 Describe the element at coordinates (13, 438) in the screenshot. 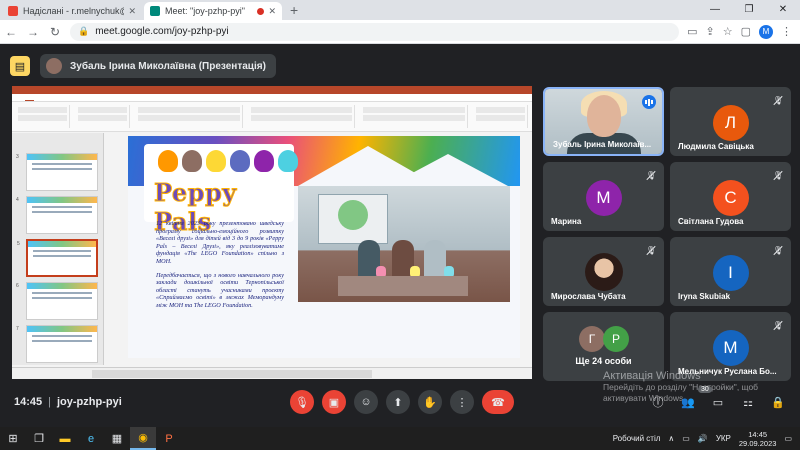

I see `windows-start-icon: ⊞` at that location.